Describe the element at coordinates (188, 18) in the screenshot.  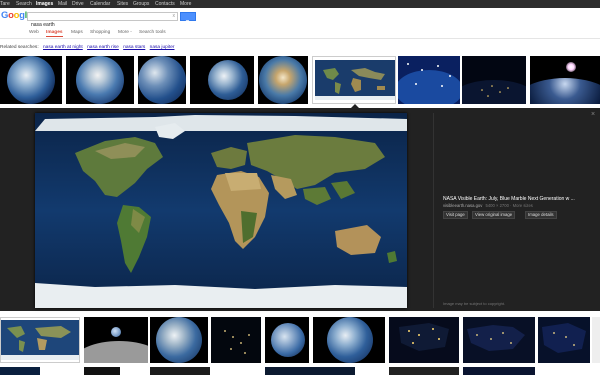
I see `search-button` at that location.